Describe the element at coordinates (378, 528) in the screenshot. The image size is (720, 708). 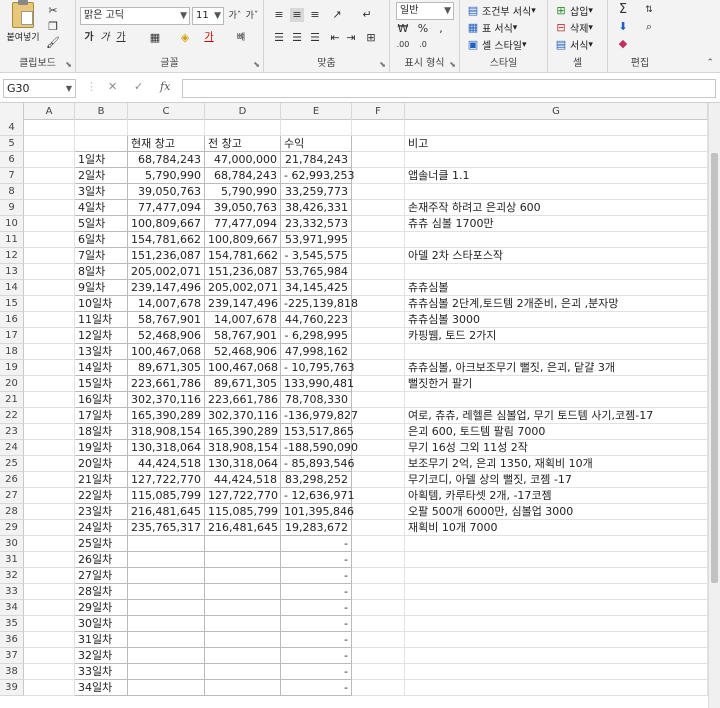
I see `cell-f29` at that location.